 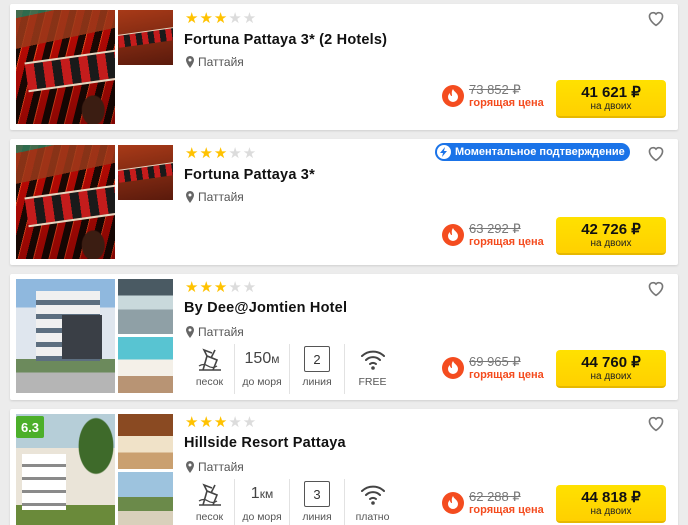 What do you see at coordinates (540, 152) in the screenshot?
I see `instant-confirmation-label: Моментальное подтверждение` at bounding box center [540, 152].